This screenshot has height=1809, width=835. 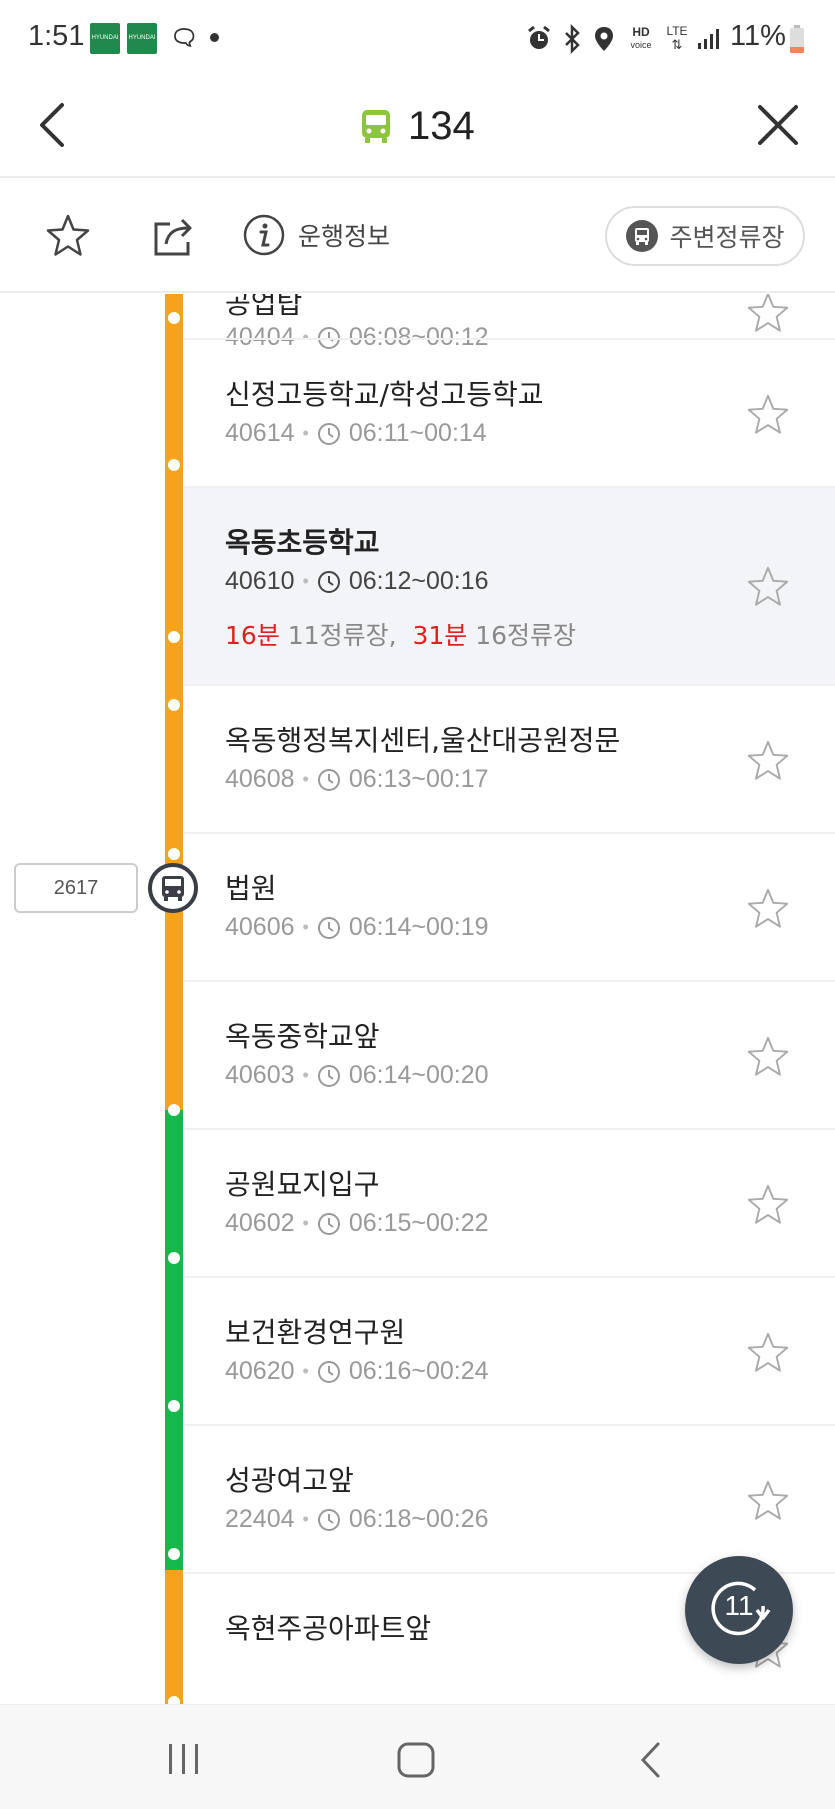 What do you see at coordinates (758, 36) in the screenshot?
I see `battery-percent: 11%` at bounding box center [758, 36].